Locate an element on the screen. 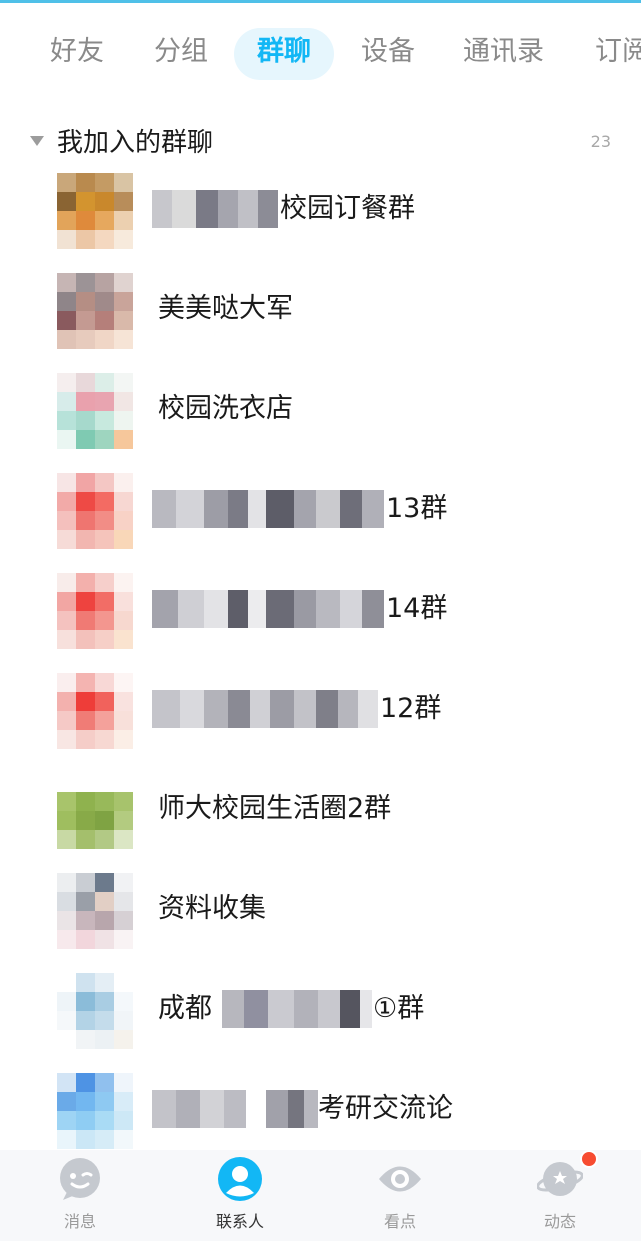  group-name-prefix: 成都 is located at coordinates (185, 1008).